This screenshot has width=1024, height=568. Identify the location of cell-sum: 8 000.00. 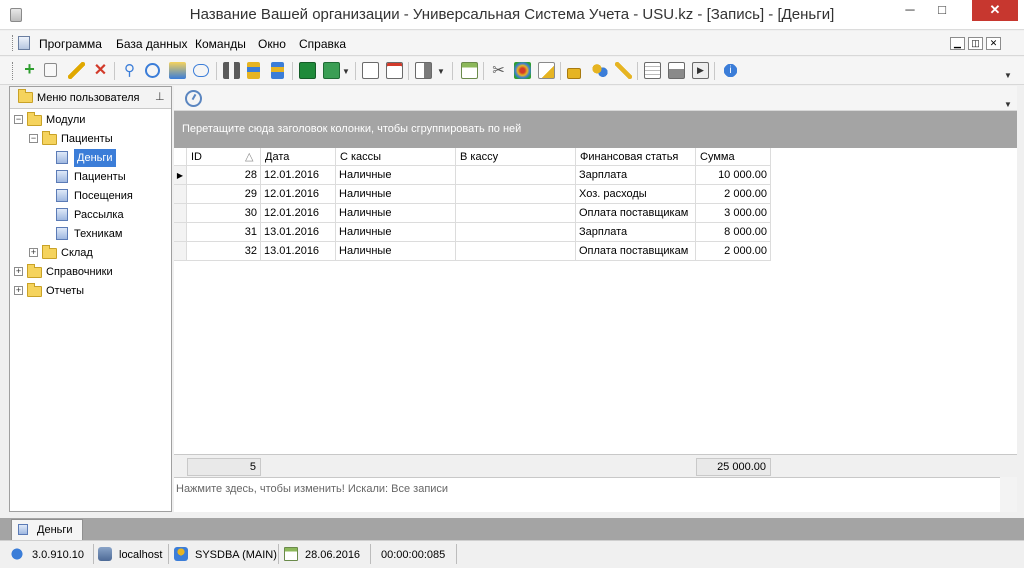
(733, 232).